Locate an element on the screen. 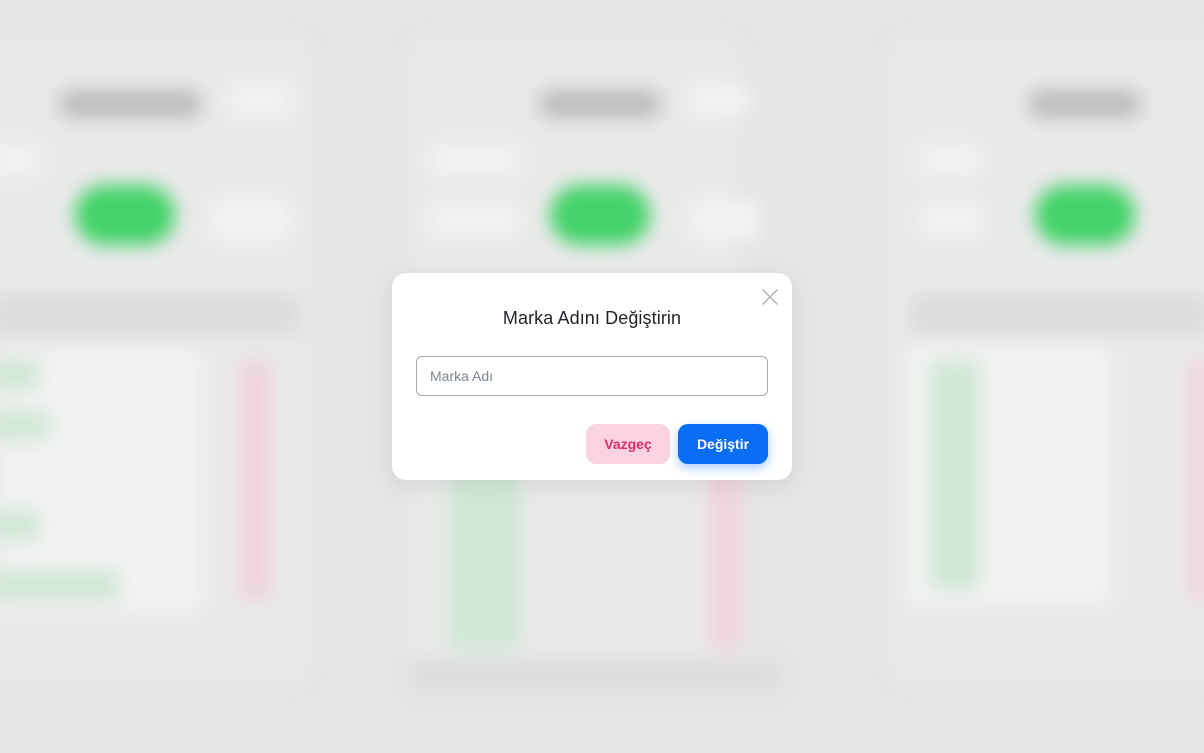 This screenshot has width=1204, height=753. rename-brand-dialog: Marka Adını Değiştirin Vazgeç Değiştir is located at coordinates (592, 376).